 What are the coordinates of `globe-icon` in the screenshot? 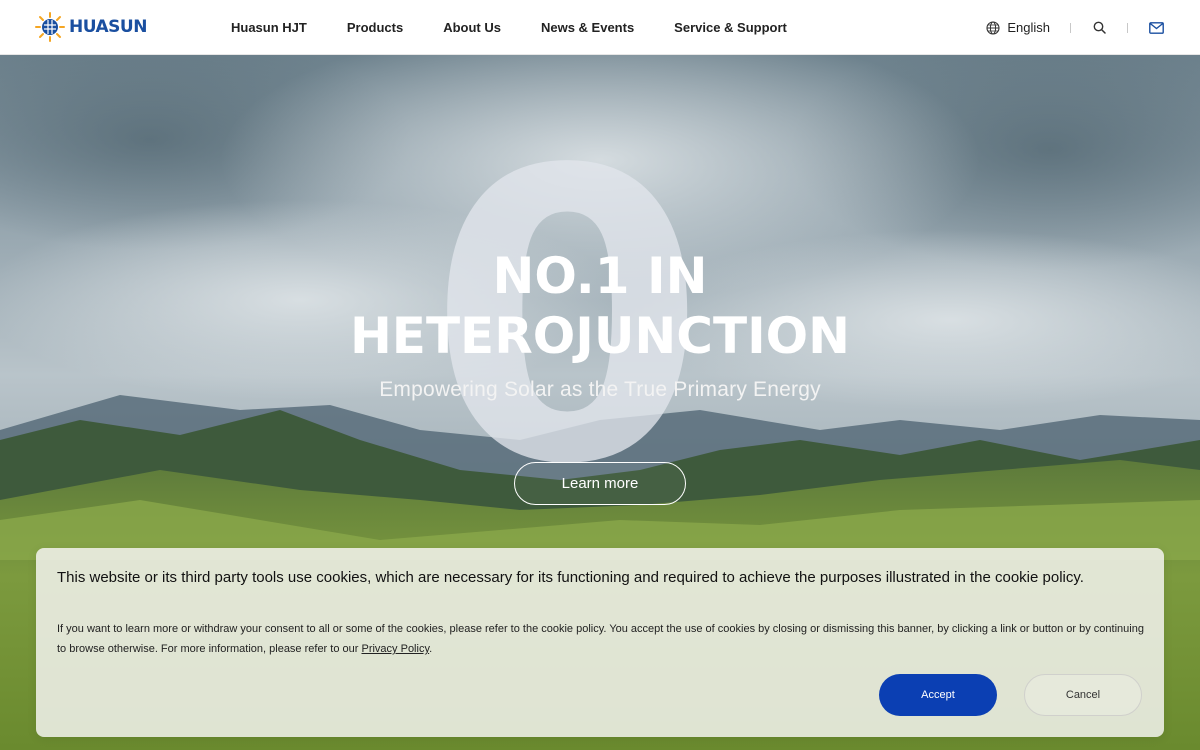 It's located at (993, 27).